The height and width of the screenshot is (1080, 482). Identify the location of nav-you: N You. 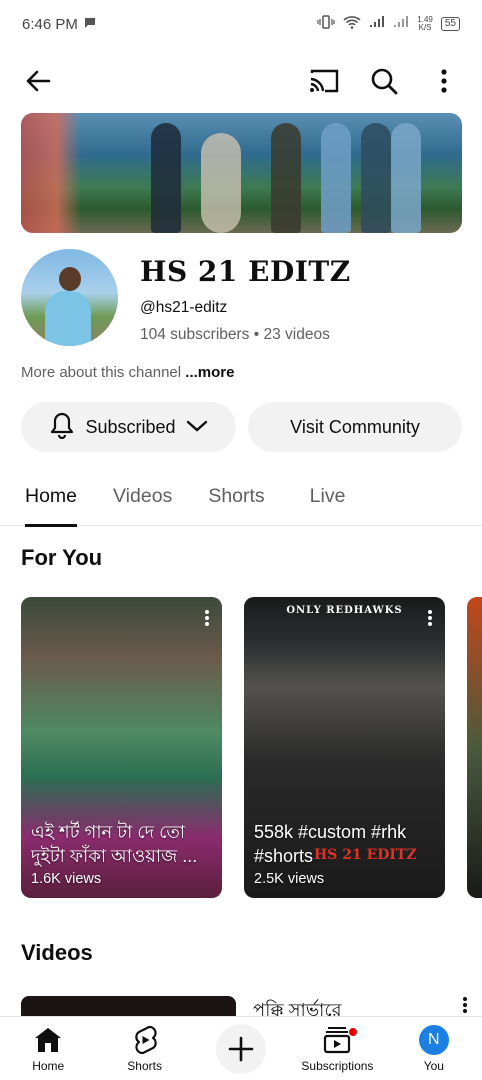
(434, 1048).